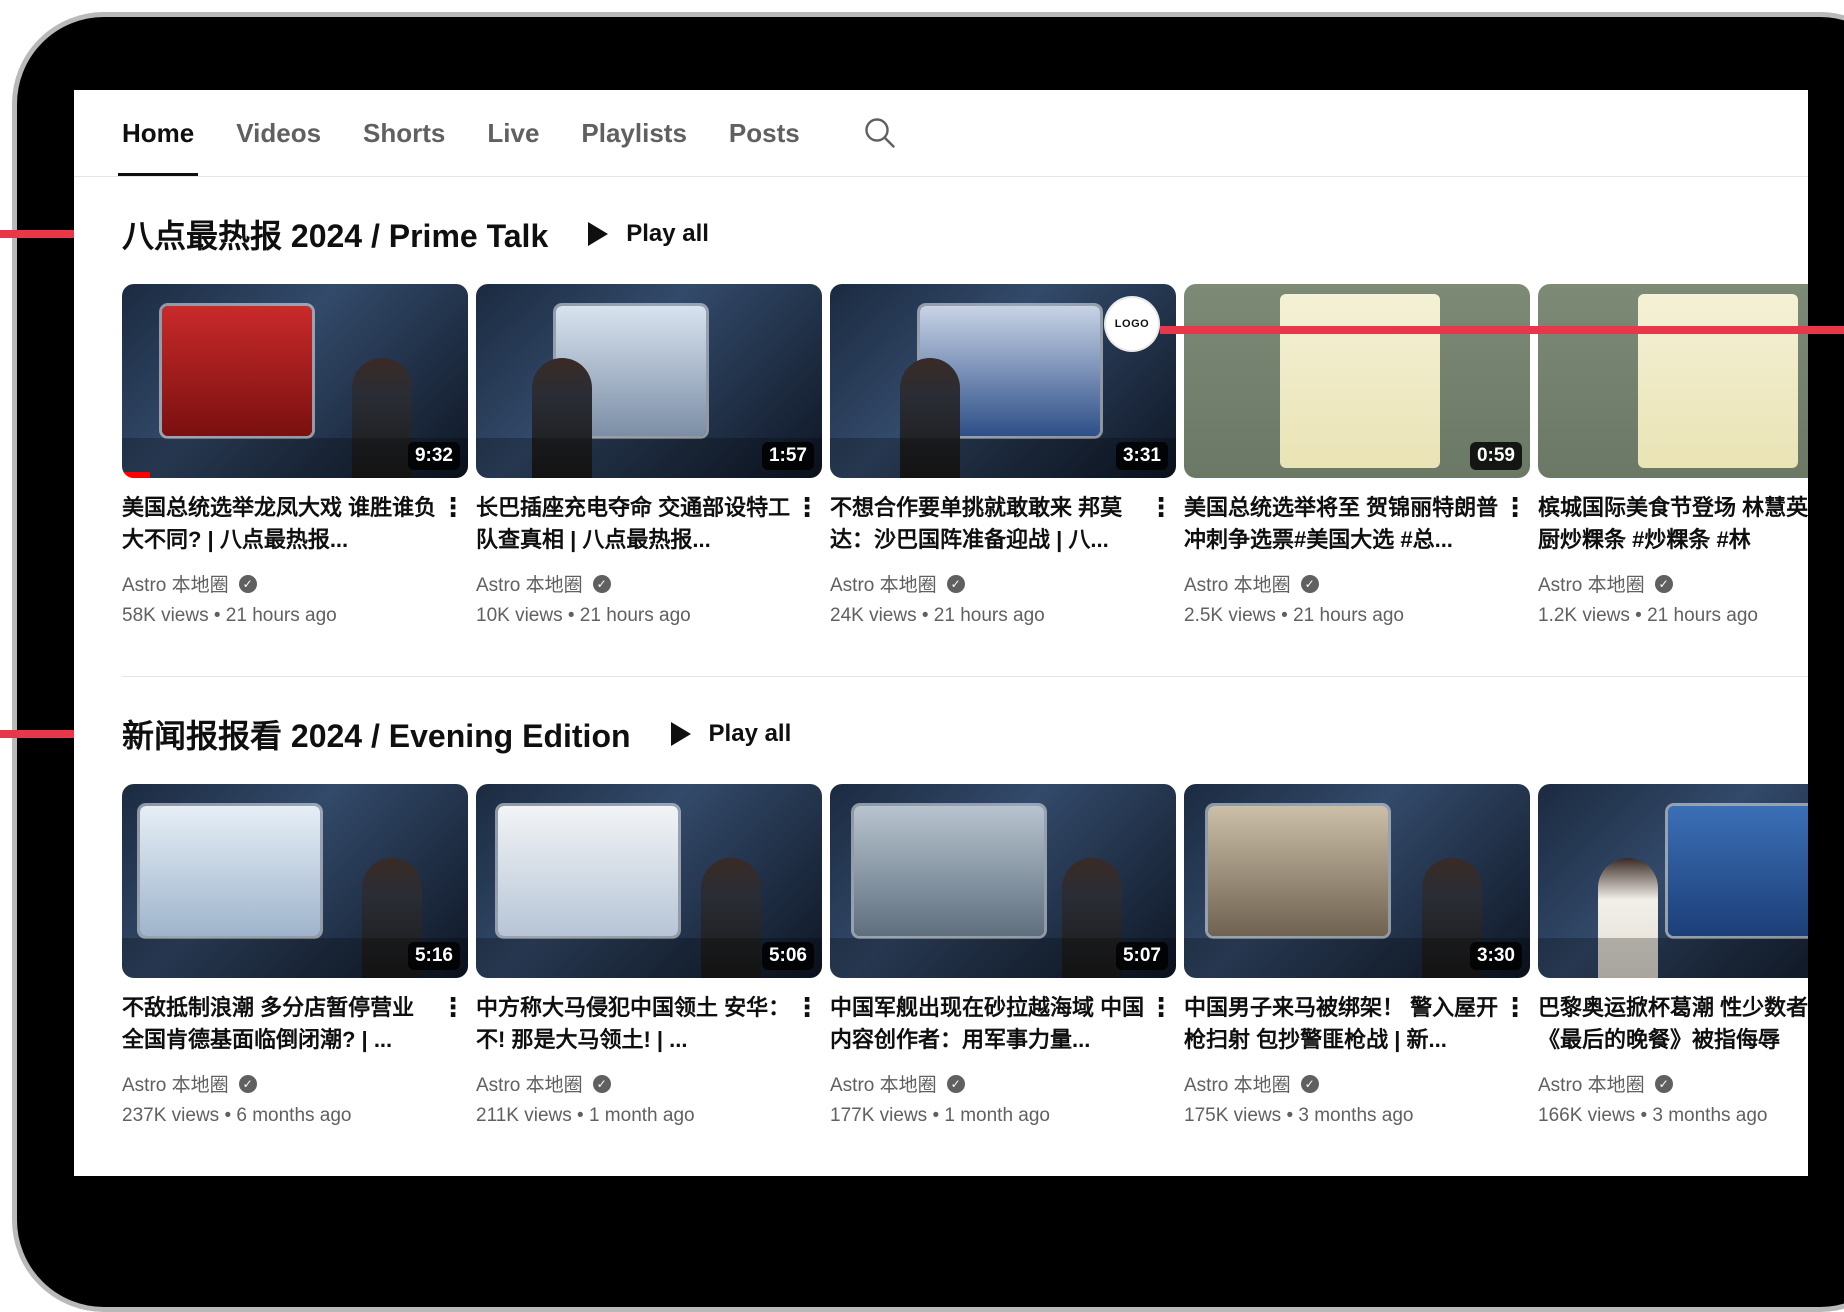 The image size is (1844, 1312). I want to click on duration-badge: 0:59, so click(1495, 456).